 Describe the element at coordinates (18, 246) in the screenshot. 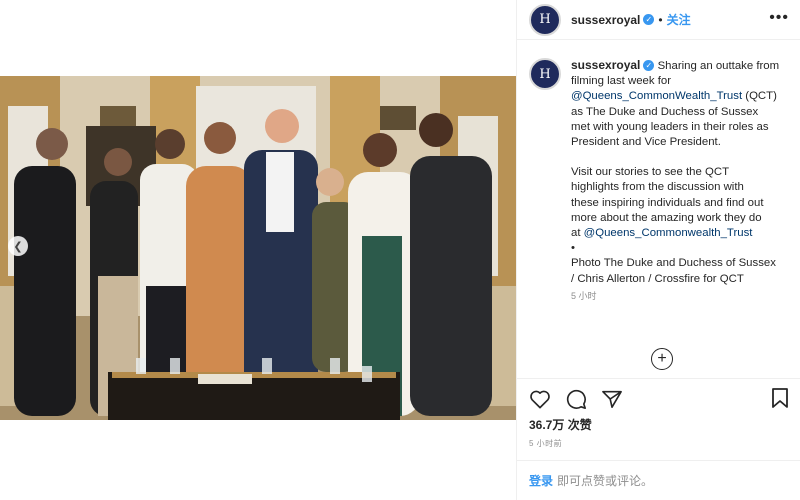

I see `chevron-left-icon: ❮` at that location.